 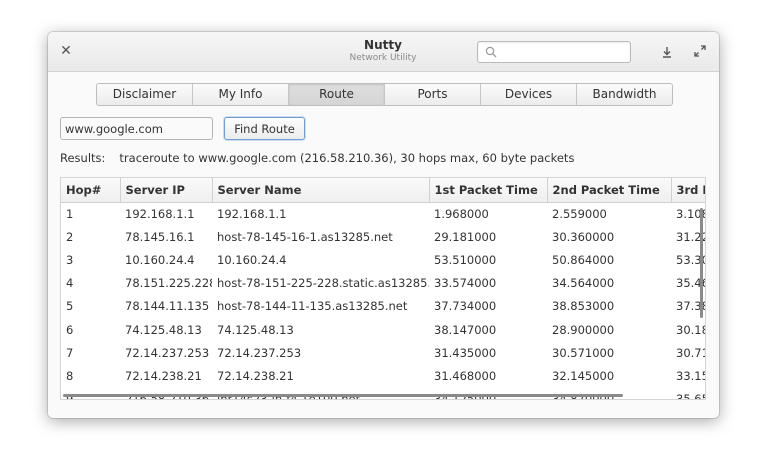 I want to click on cell-1st-time: 38.147000, so click(x=465, y=329).